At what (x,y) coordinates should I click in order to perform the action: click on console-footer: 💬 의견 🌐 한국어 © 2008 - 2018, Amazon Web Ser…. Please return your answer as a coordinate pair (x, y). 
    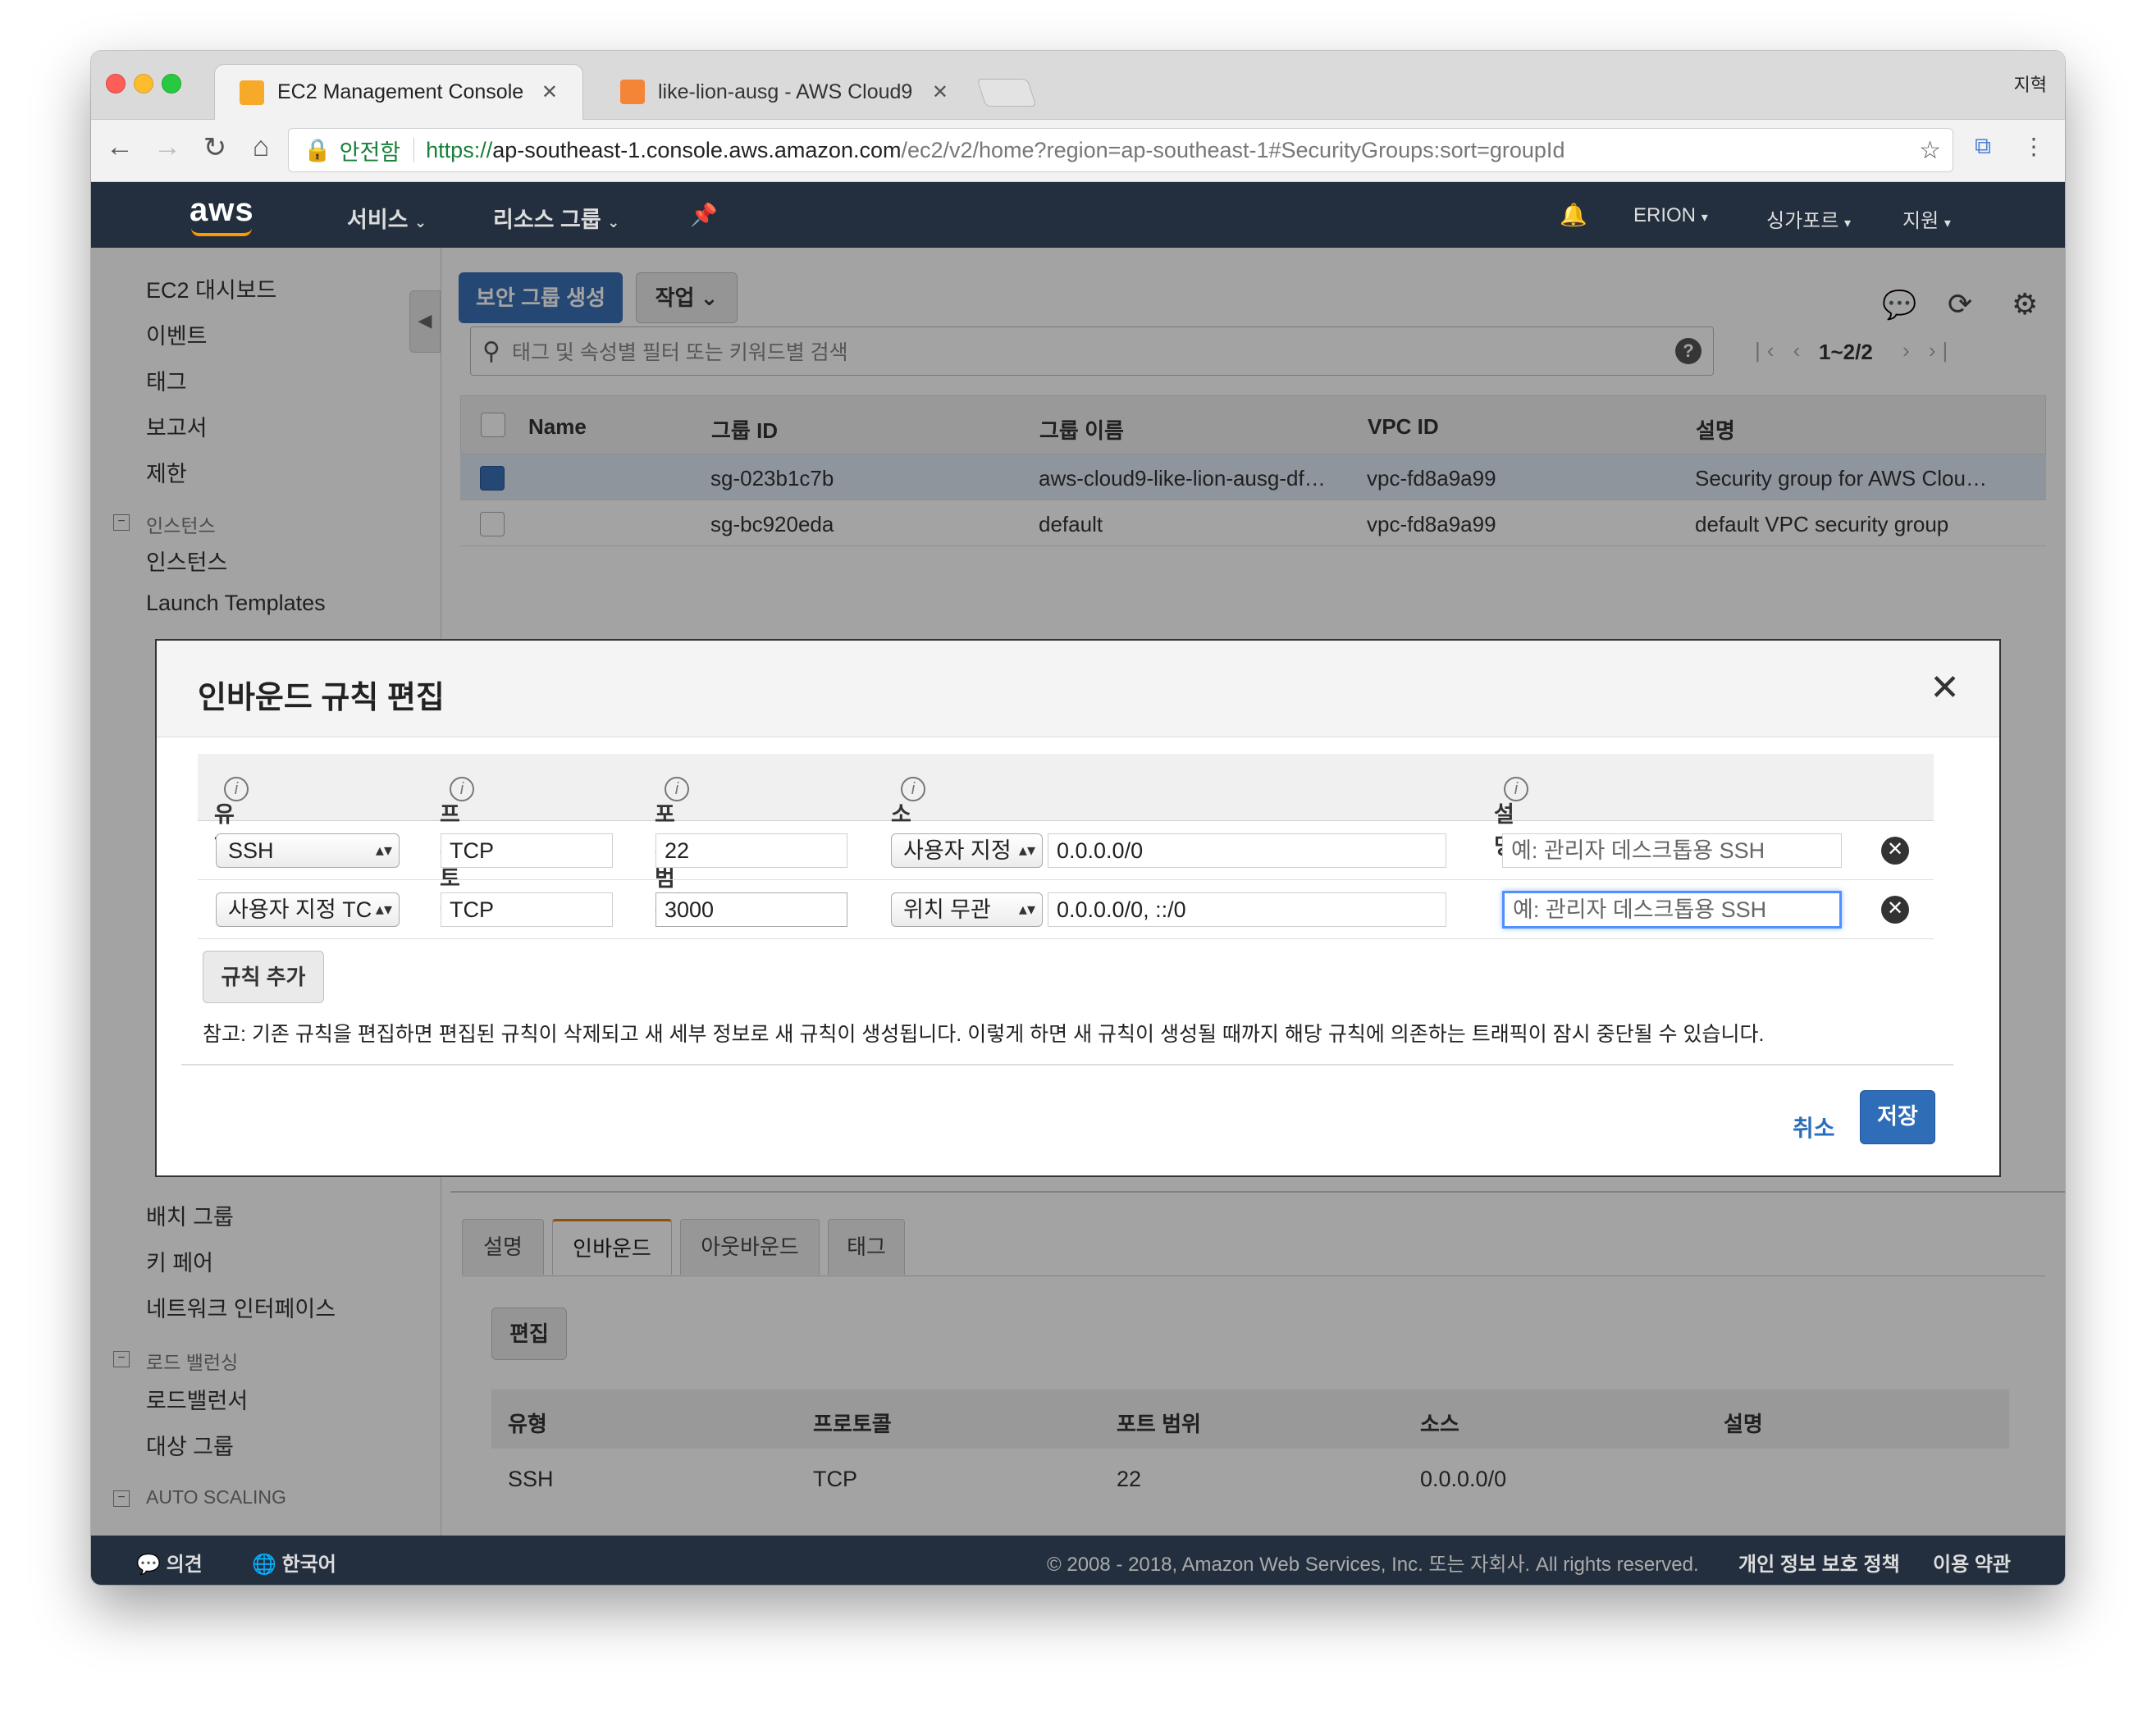
    Looking at the image, I should click on (1078, 1560).